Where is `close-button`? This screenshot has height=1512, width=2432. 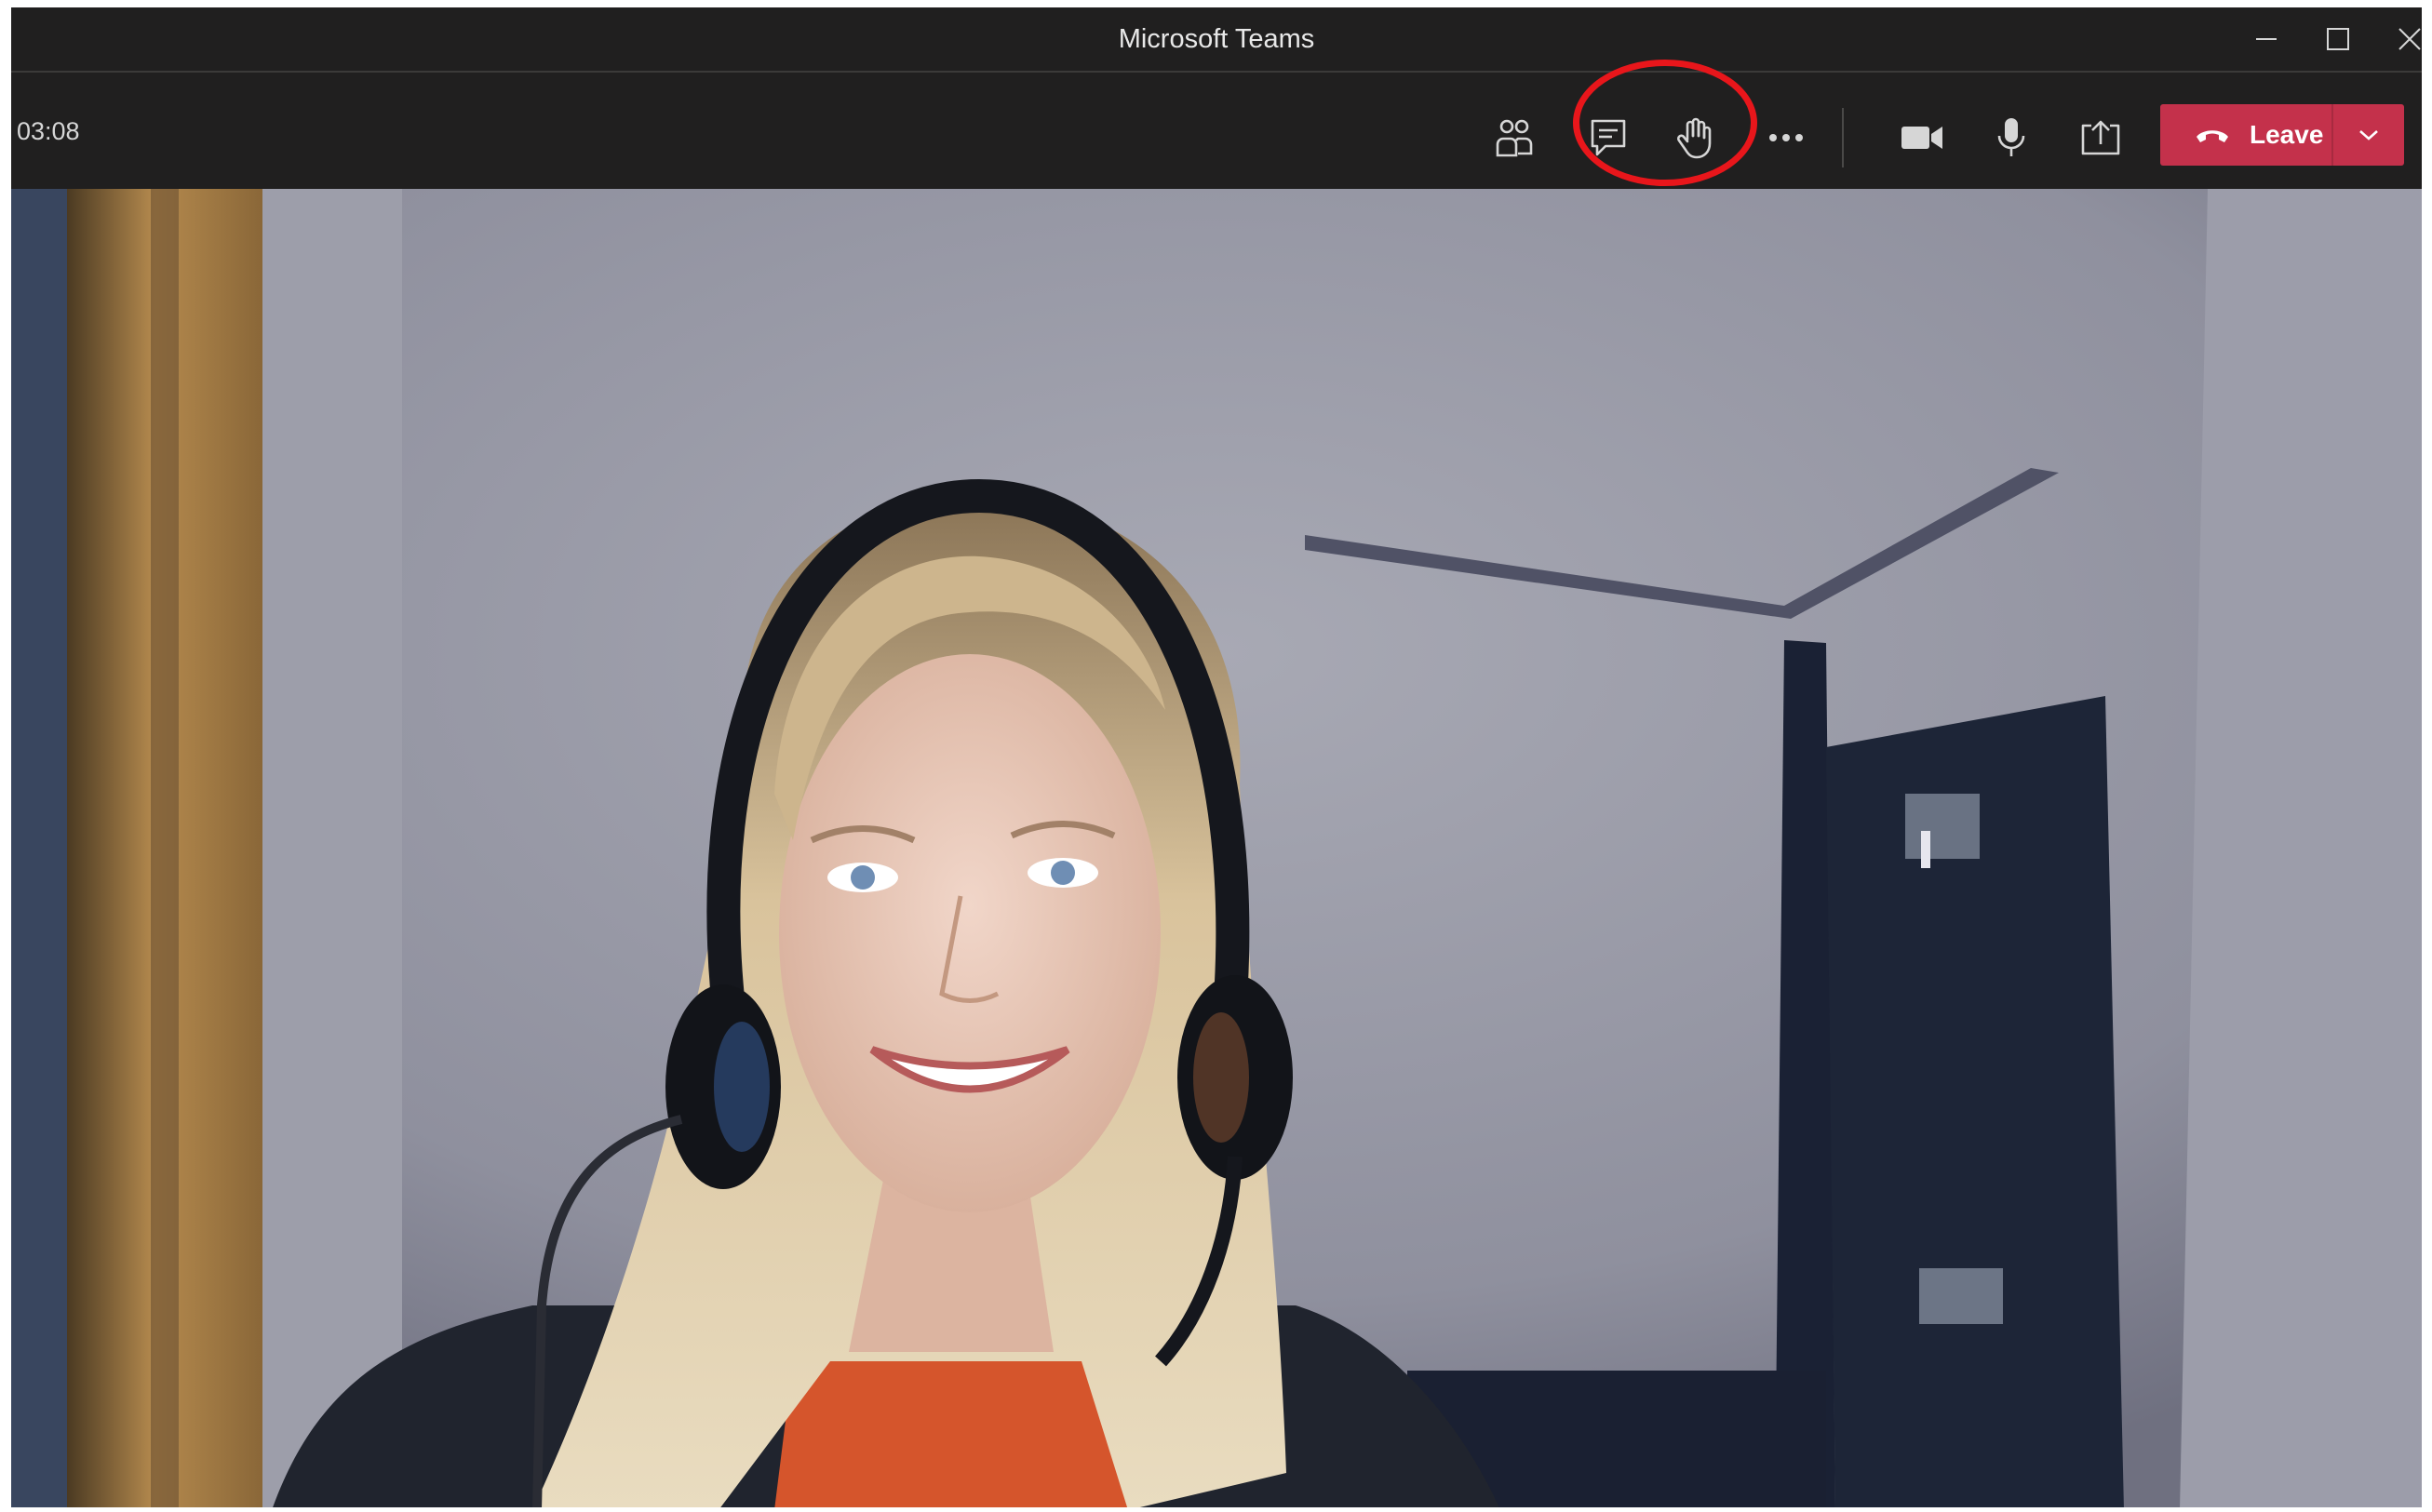 close-button is located at coordinates (2402, 39).